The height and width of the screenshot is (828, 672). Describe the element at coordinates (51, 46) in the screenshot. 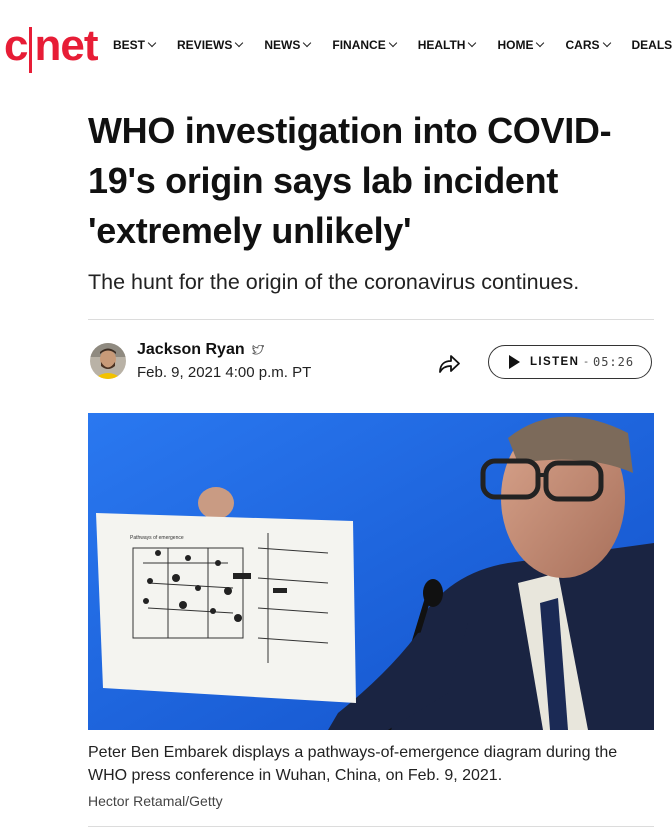

I see `cnet-logo: c net` at that location.